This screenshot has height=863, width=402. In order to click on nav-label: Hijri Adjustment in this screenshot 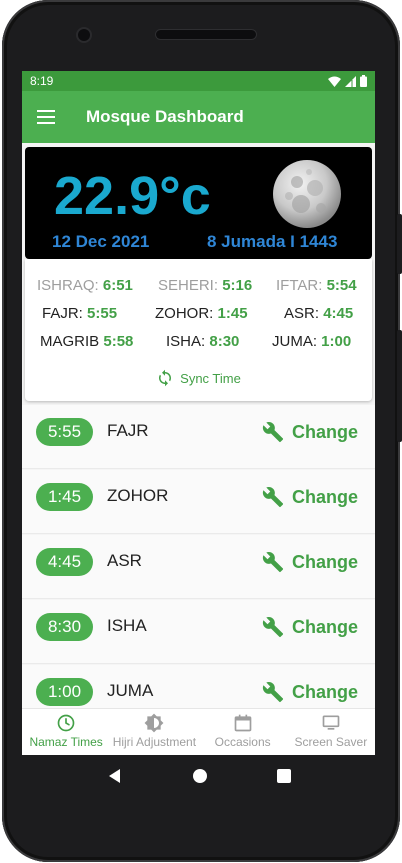, I will do `click(154, 742)`.